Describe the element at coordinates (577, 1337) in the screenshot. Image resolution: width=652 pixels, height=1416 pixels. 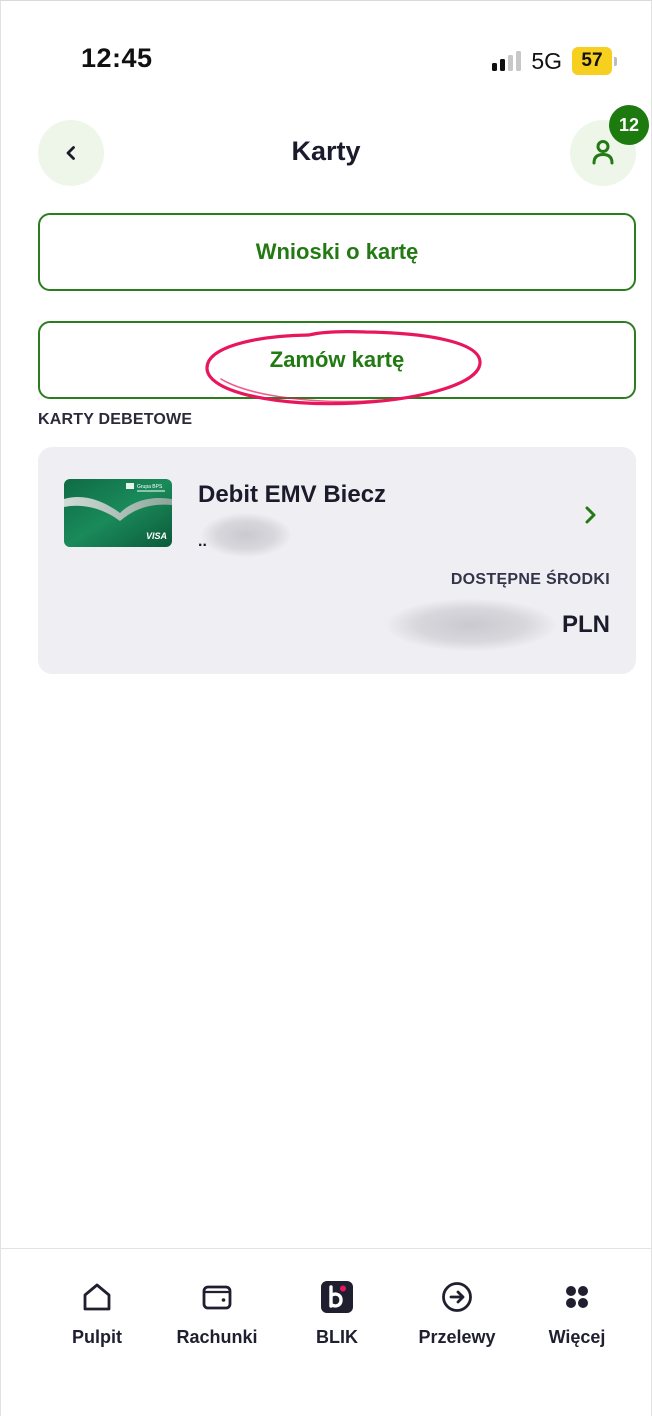
I see `nav-label-wiecej: Więcej` at that location.